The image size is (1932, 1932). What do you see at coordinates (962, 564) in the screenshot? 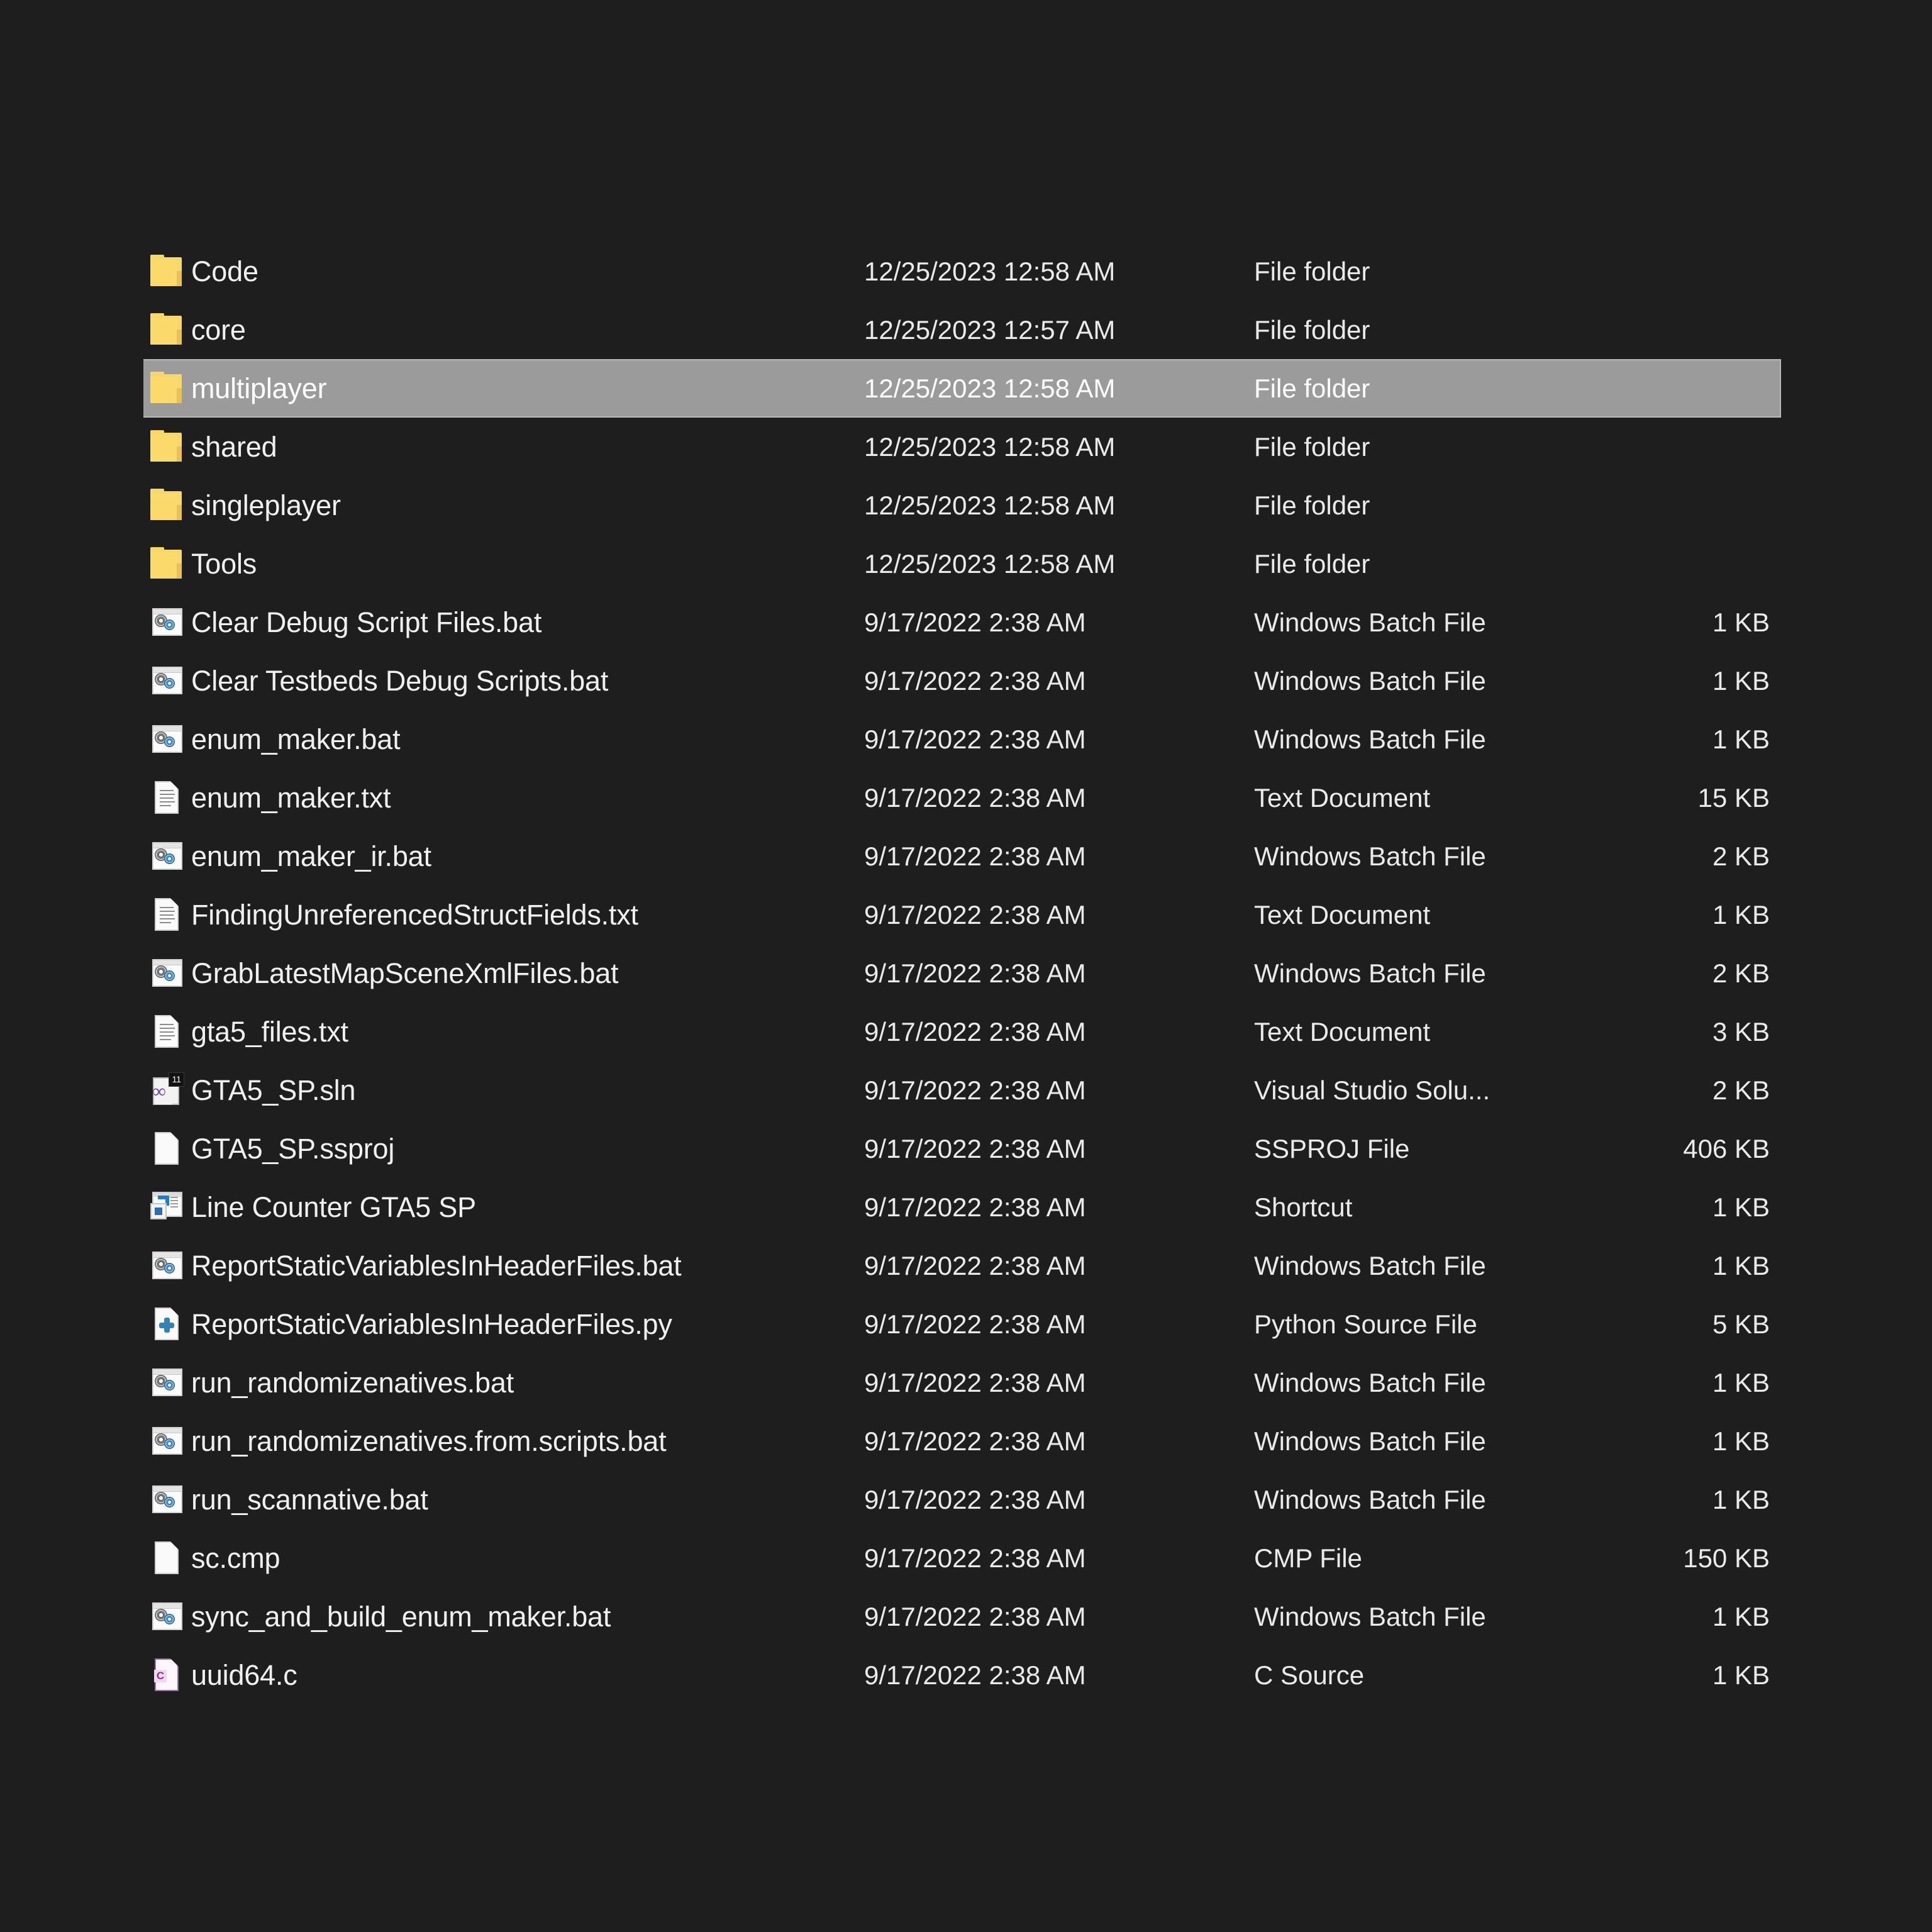
I see `table-row: Tools 12/25/2023 12:58 AM File folder` at bounding box center [962, 564].